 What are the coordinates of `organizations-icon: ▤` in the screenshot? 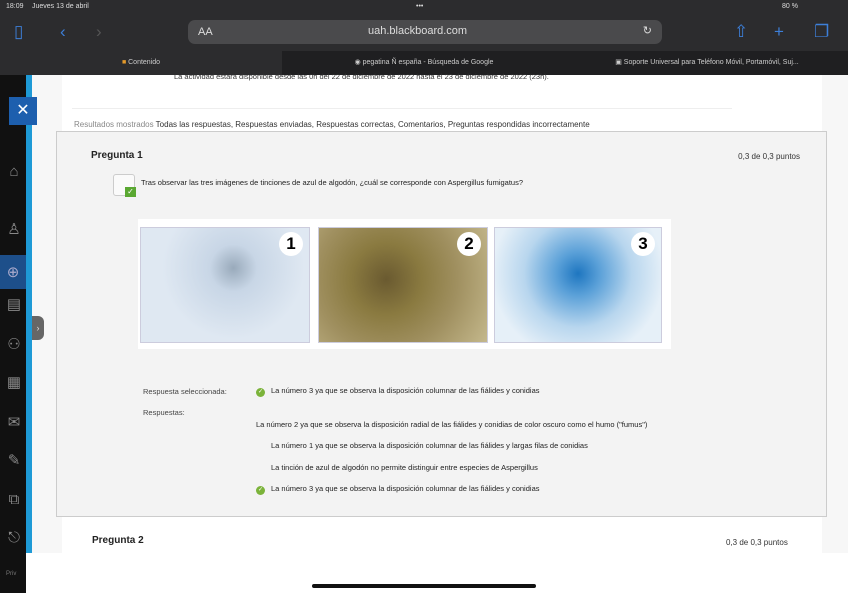 It's located at (14, 304).